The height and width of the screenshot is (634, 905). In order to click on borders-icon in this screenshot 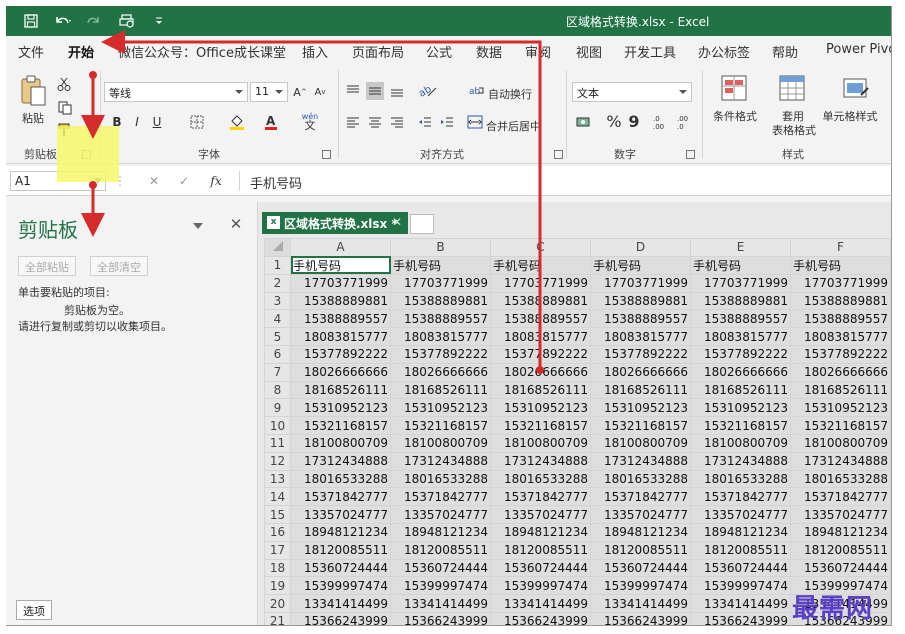, I will do `click(197, 122)`.